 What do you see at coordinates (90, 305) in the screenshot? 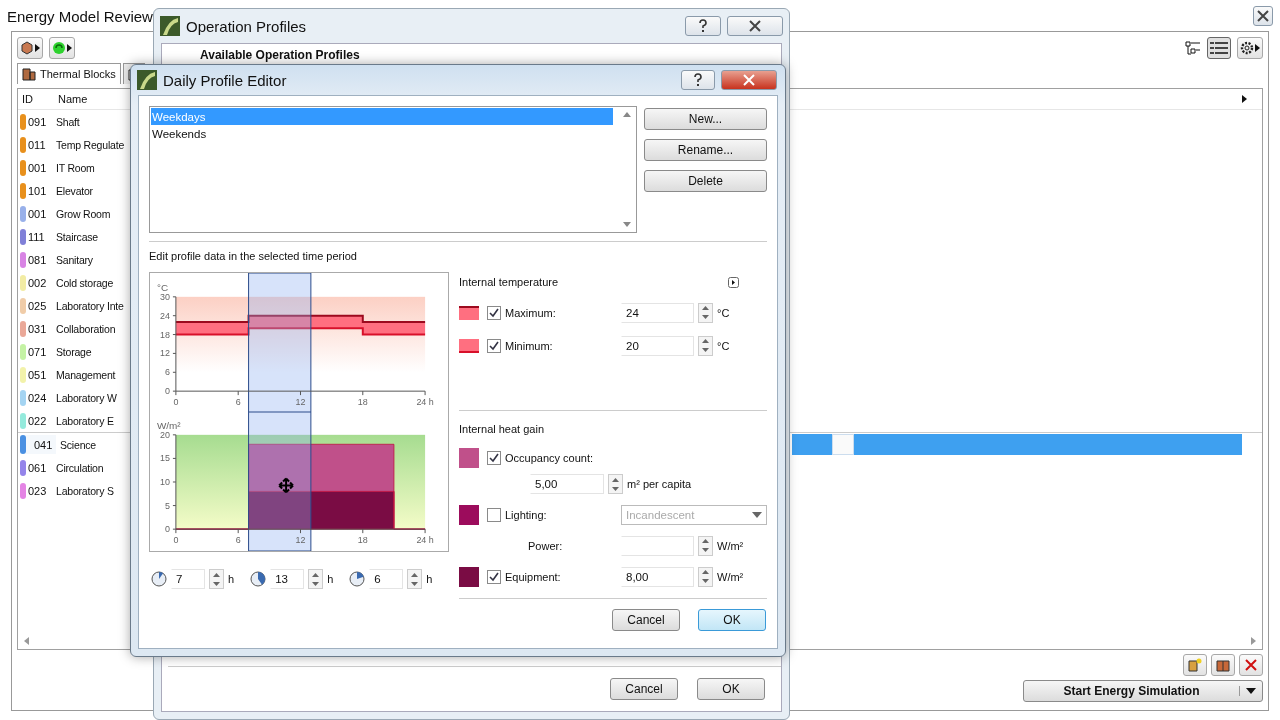
I see `block-name: Laboratory Inte` at bounding box center [90, 305].